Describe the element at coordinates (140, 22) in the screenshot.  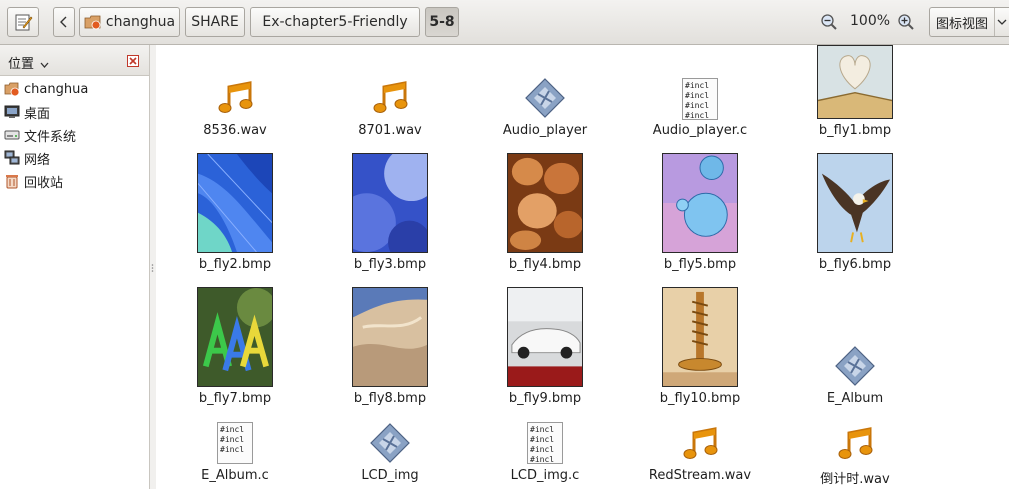
I see `path-label-changhua: changhua` at that location.